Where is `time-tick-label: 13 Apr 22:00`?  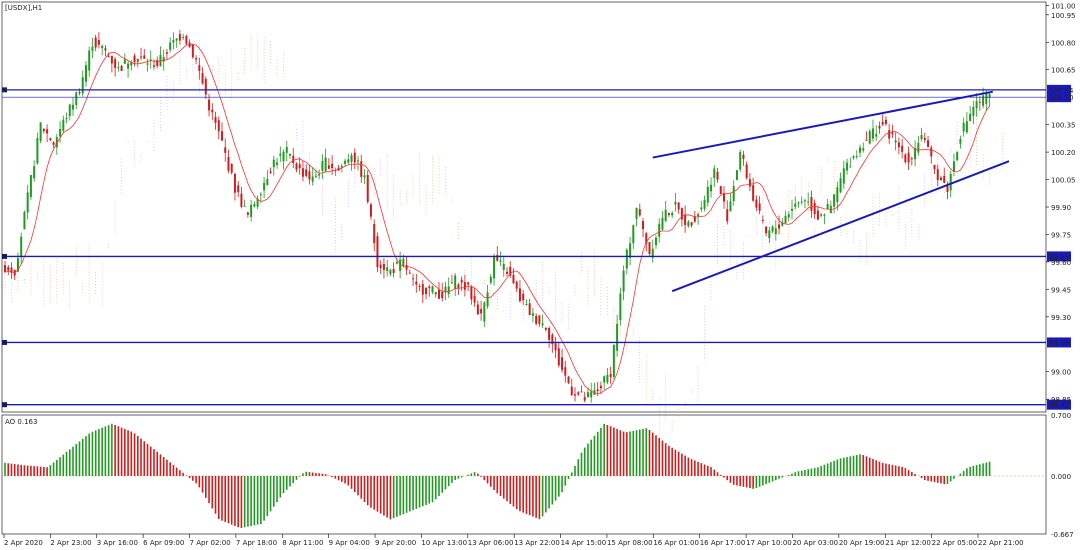 time-tick-label: 13 Apr 22:00 is located at coordinates (537, 543).